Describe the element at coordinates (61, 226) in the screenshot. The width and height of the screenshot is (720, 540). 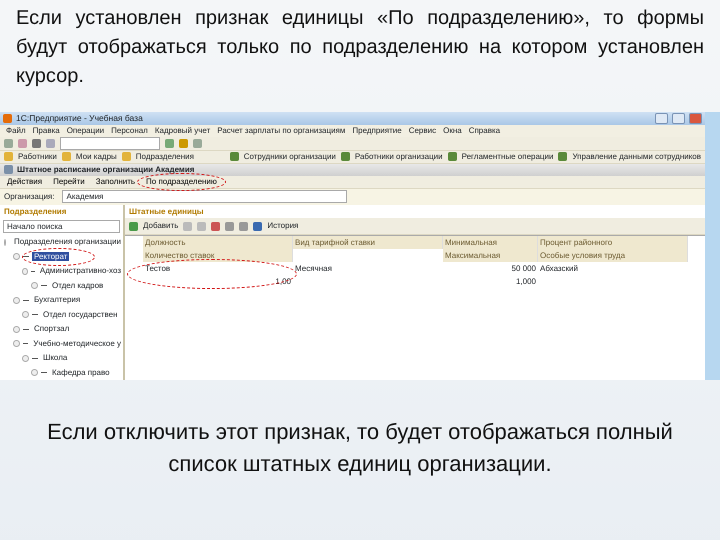
I see `search-field: Начало поиска` at that location.